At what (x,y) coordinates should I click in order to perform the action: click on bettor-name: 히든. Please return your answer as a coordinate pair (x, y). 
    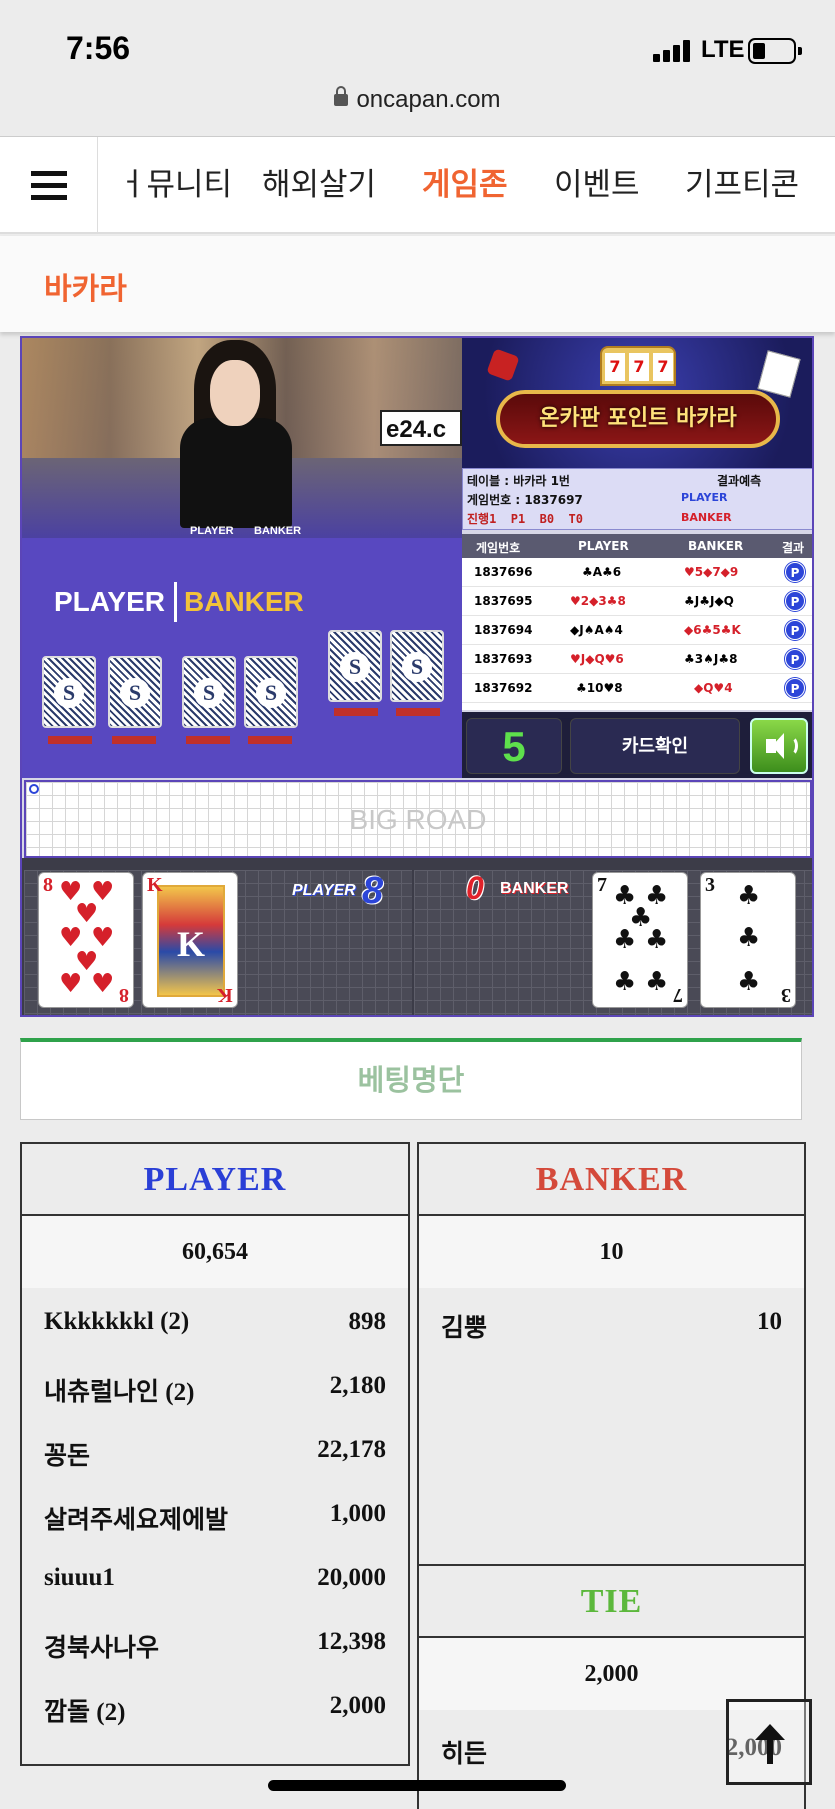
    Looking at the image, I should click on (464, 1754).